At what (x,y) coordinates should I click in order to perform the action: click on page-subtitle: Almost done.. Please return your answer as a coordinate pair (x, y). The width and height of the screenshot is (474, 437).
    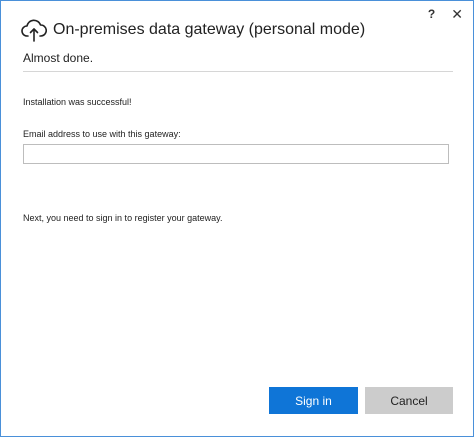
    Looking at the image, I should click on (58, 58).